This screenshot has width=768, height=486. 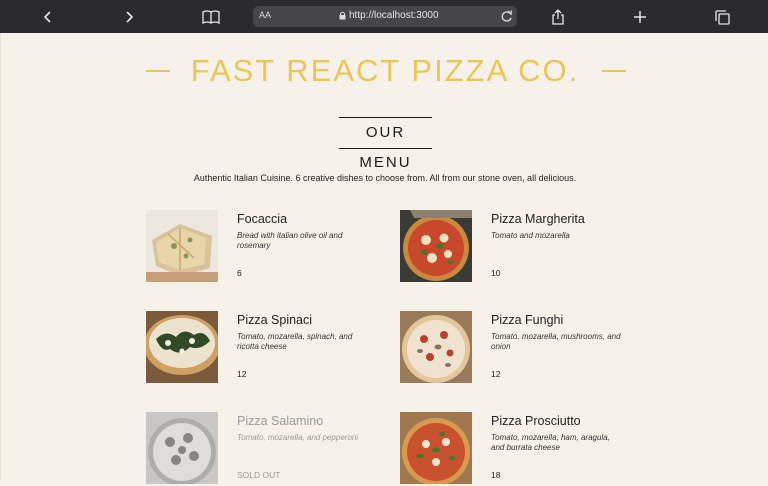 I want to click on pizza-salamino-image, so click(x=182, y=448).